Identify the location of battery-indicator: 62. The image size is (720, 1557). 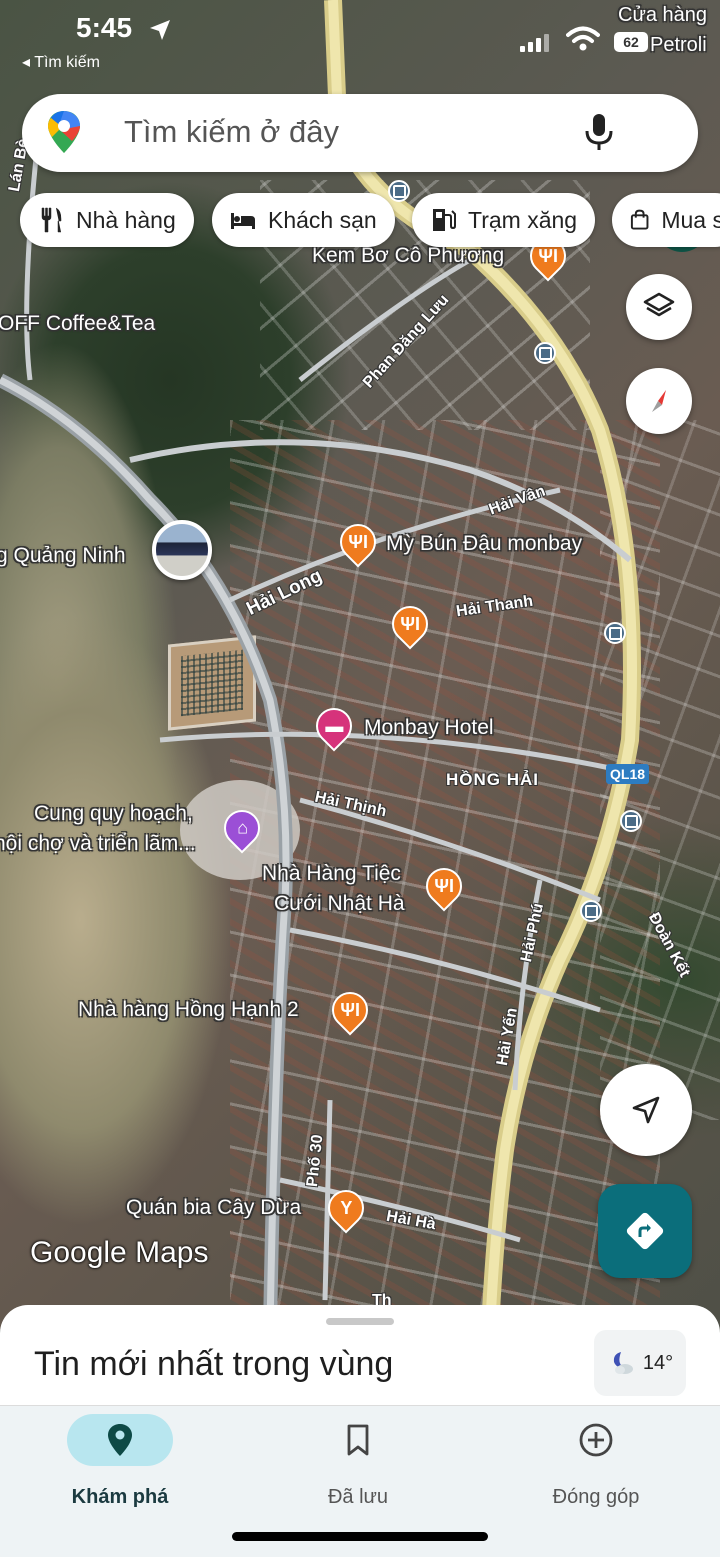
(631, 42).